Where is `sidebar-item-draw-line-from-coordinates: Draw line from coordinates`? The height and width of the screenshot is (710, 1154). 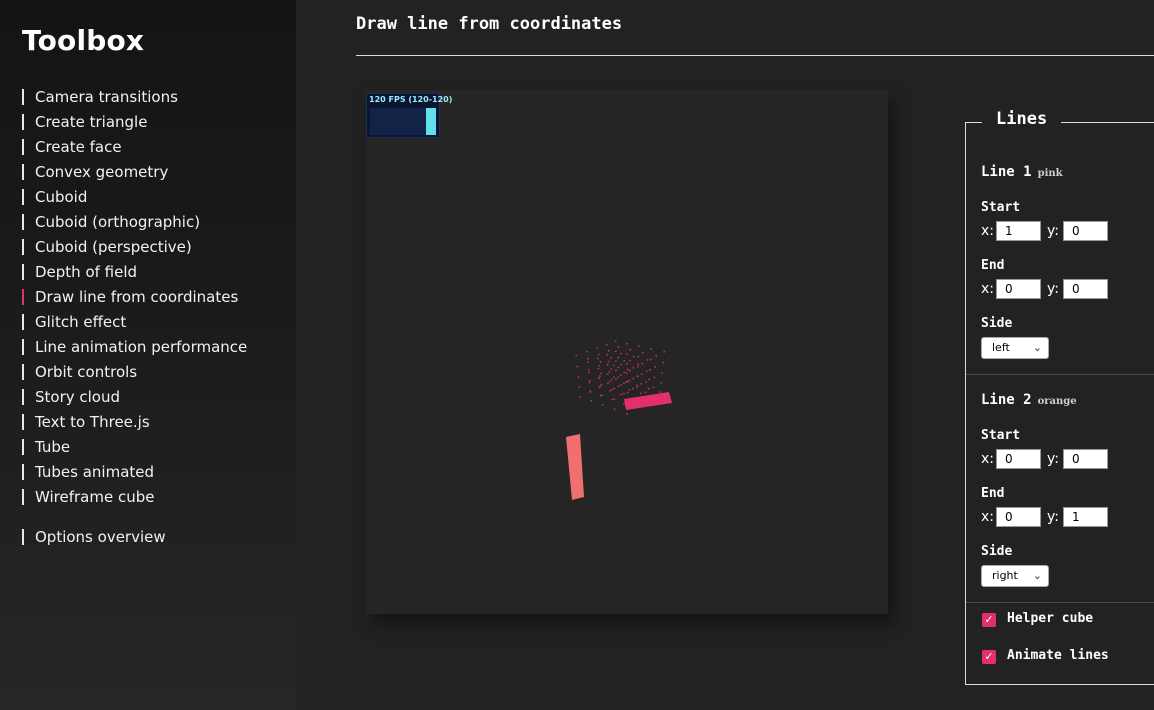
sidebar-item-draw-line-from-coordinates: Draw line from coordinates is located at coordinates (134, 298).